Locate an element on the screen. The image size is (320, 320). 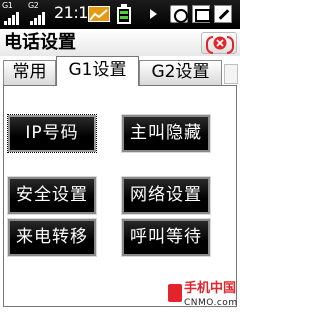
sim2-label: G2 is located at coordinates (33, 5).